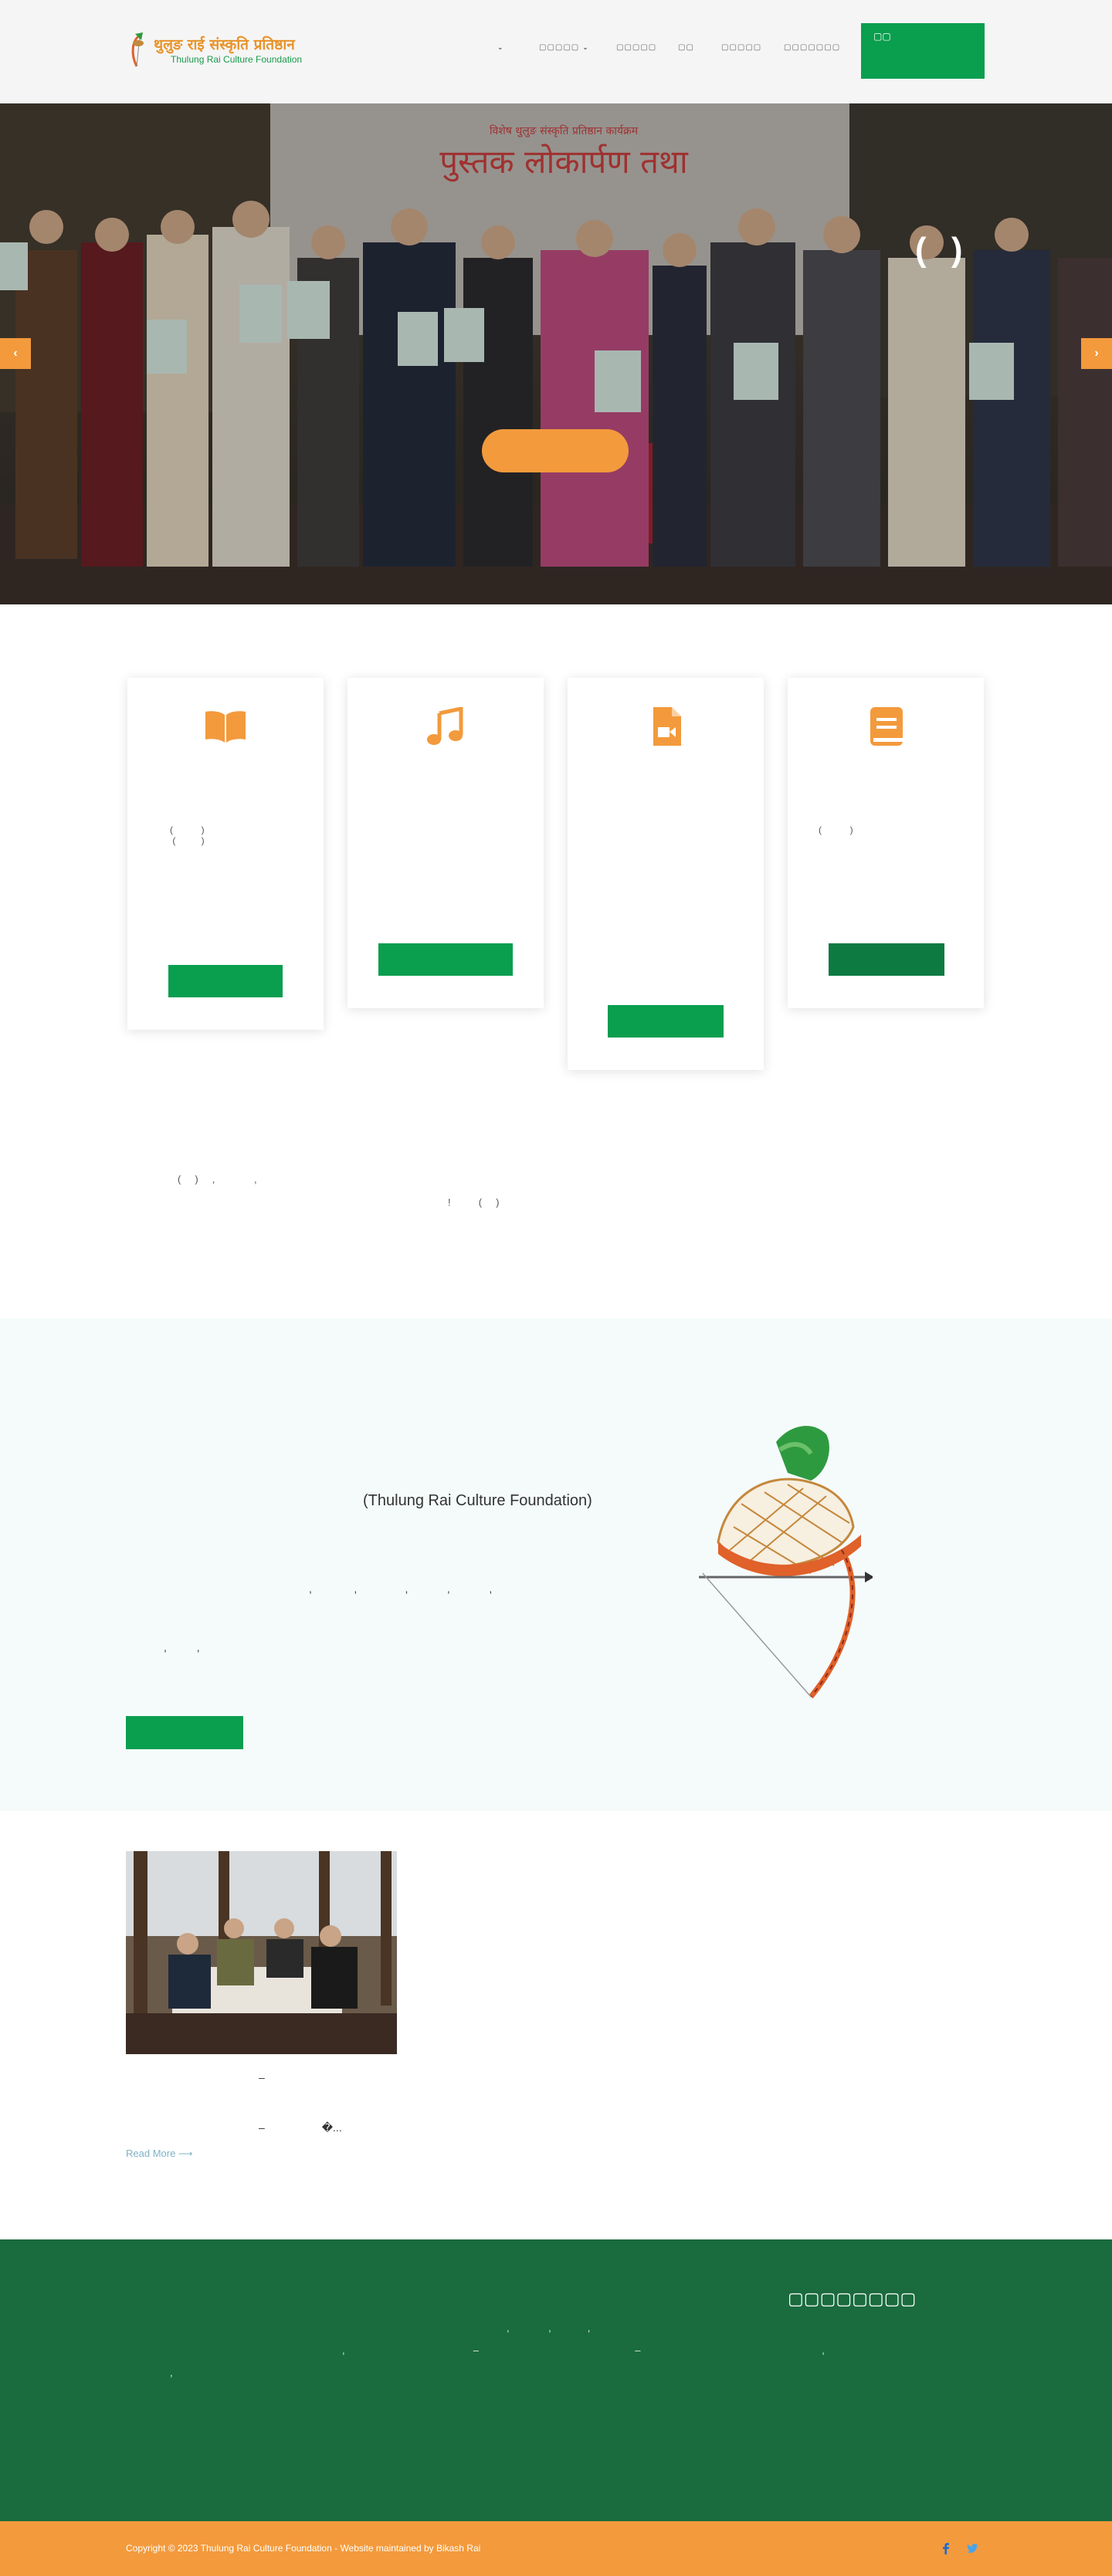 Image resolution: width=1112 pixels, height=2576 pixels. Describe the element at coordinates (237, 60) in the screenshot. I see `logo-subtitle: Thulung Rai Culture Foundation` at that location.